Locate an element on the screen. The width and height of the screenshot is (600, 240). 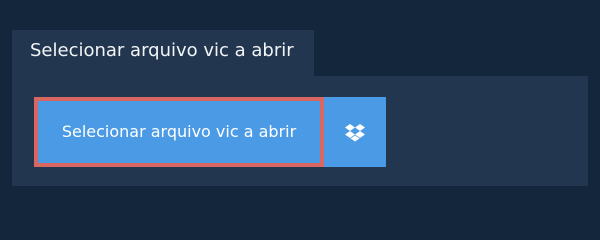
dropbox-button is located at coordinates (355, 132).